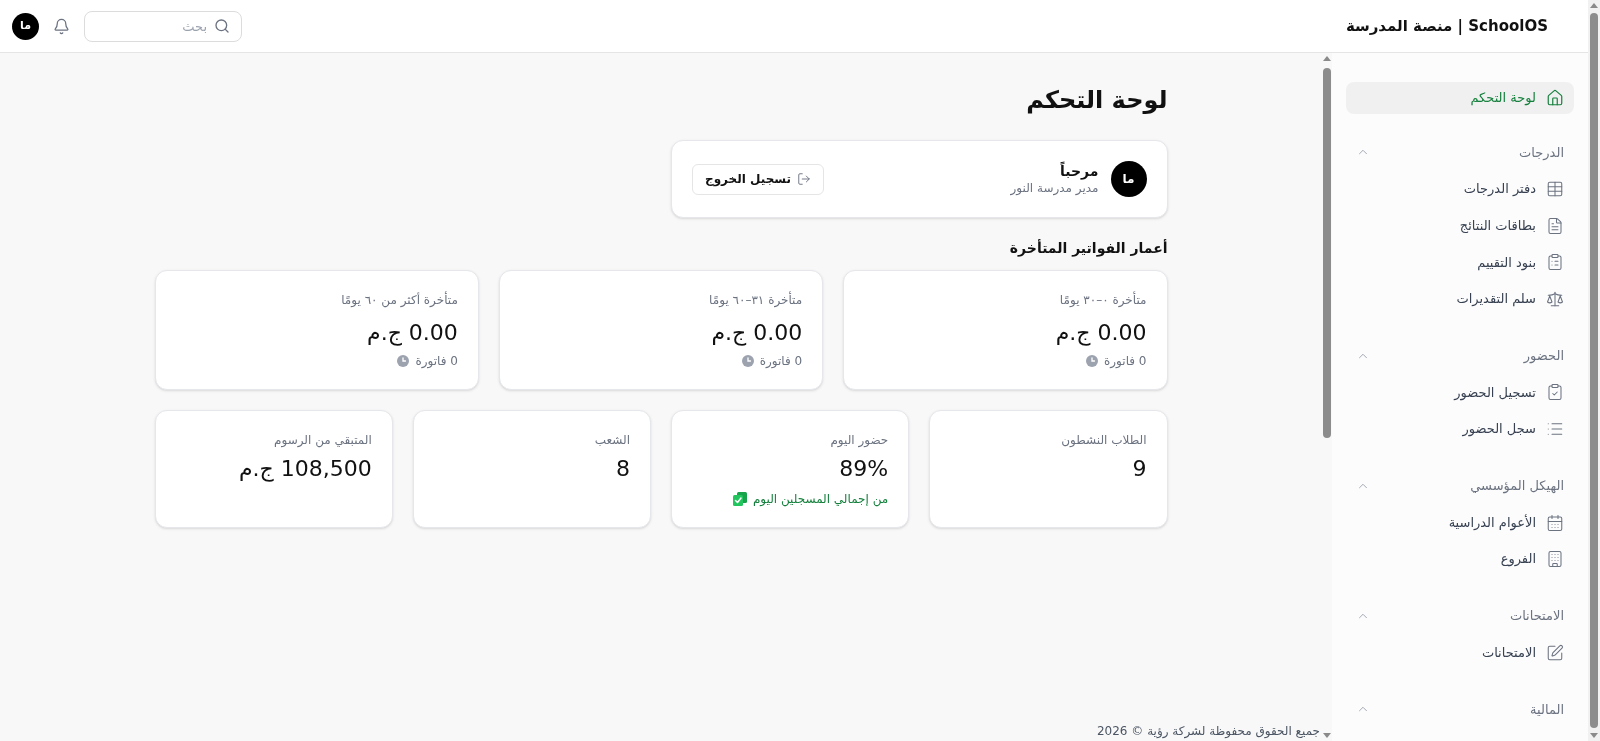 The image size is (1600, 741). Describe the element at coordinates (758, 179) in the screenshot. I see `logout-button: تسجيل الخروج` at that location.